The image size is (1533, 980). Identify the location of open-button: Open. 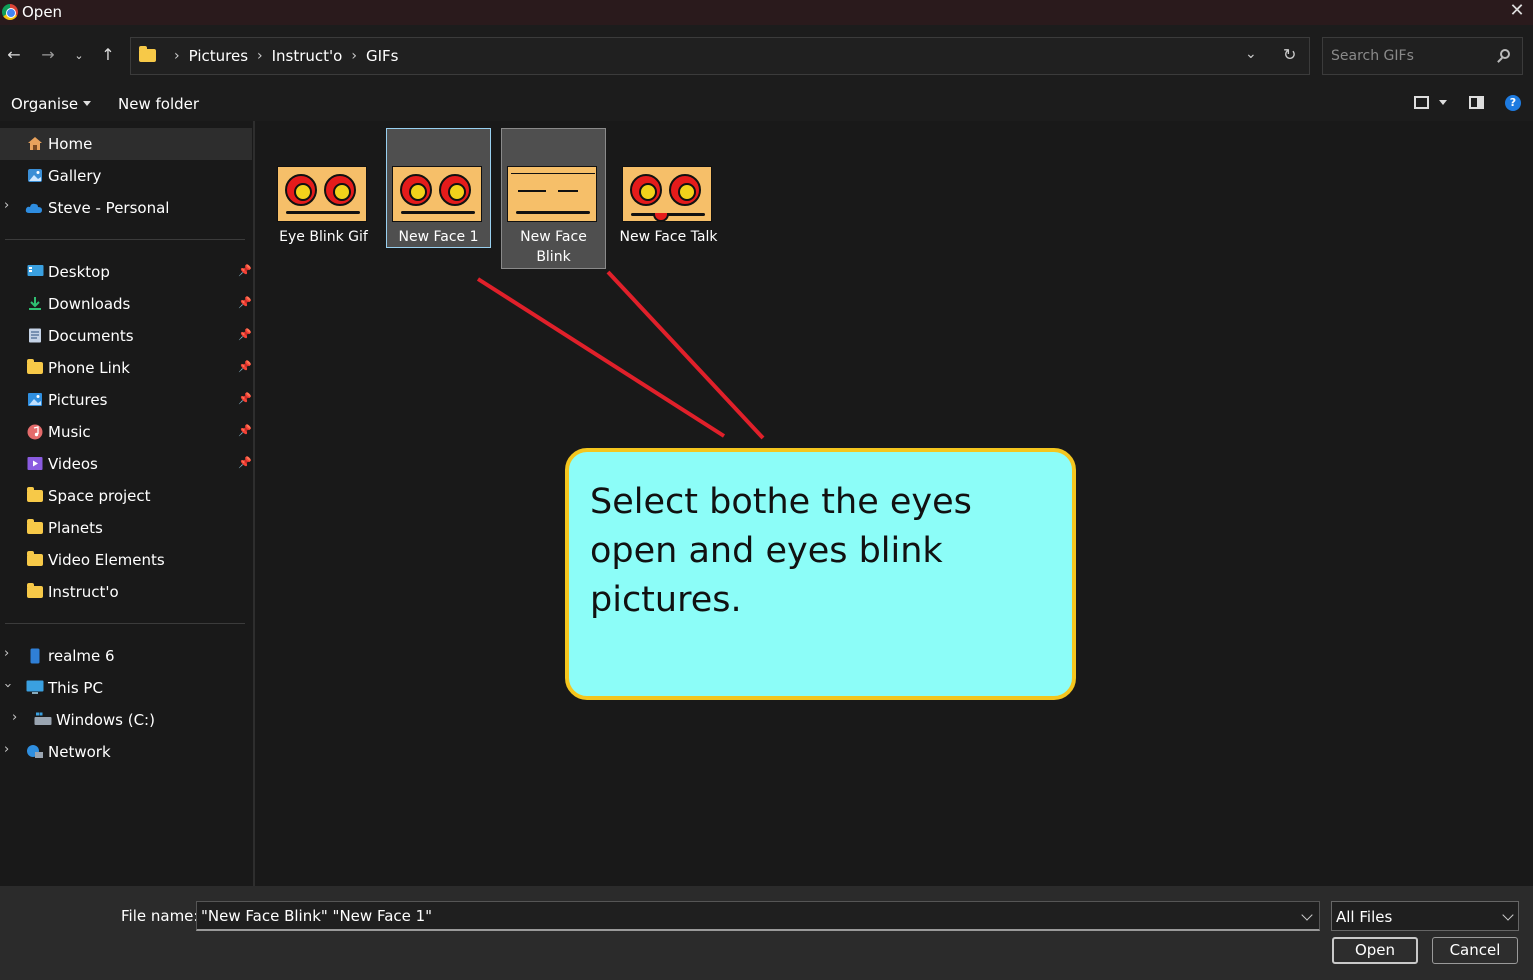
(1375, 950).